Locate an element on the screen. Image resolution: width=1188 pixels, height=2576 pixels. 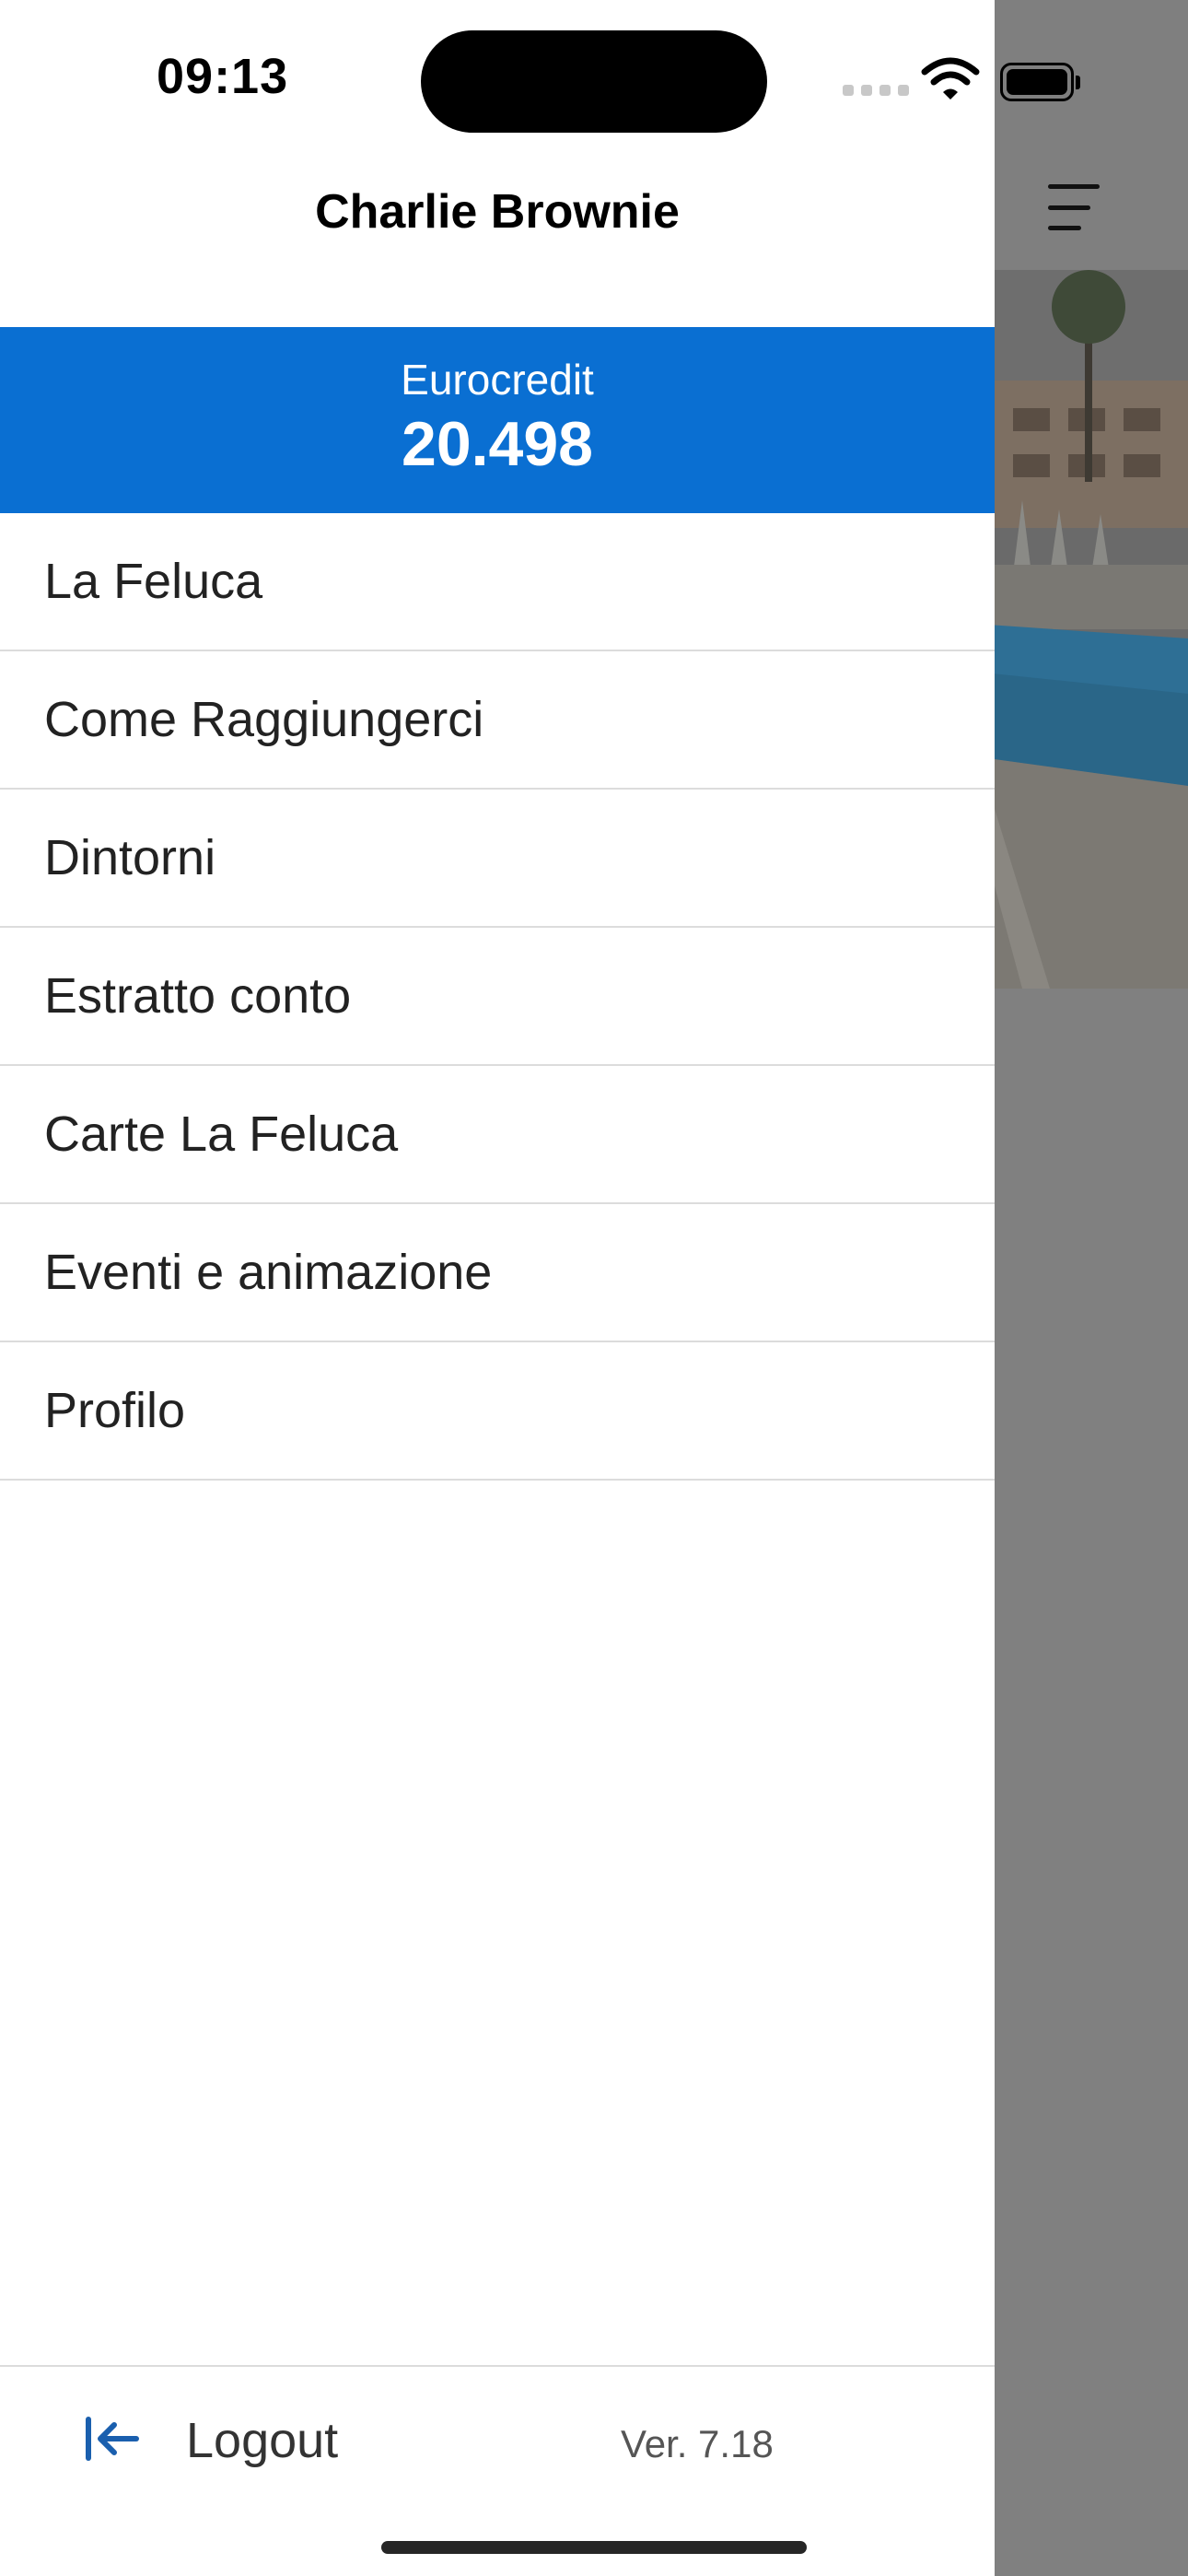
eurocredit-balance: 20.498 is located at coordinates (497, 444).